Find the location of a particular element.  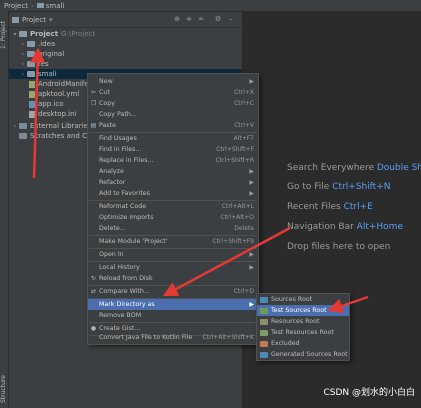

watermark: CSDN @划水的小白白 is located at coordinates (369, 393).